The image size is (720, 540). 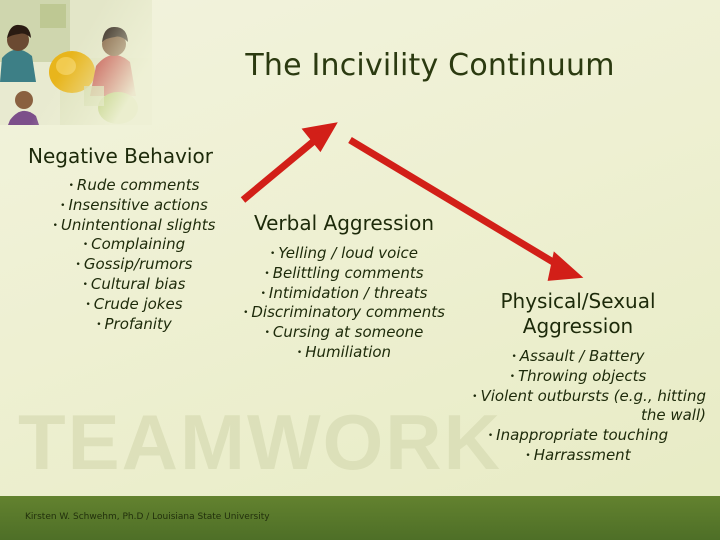 What do you see at coordinates (348, 351) in the screenshot?
I see `list-item-text: Humiliation` at bounding box center [348, 351].